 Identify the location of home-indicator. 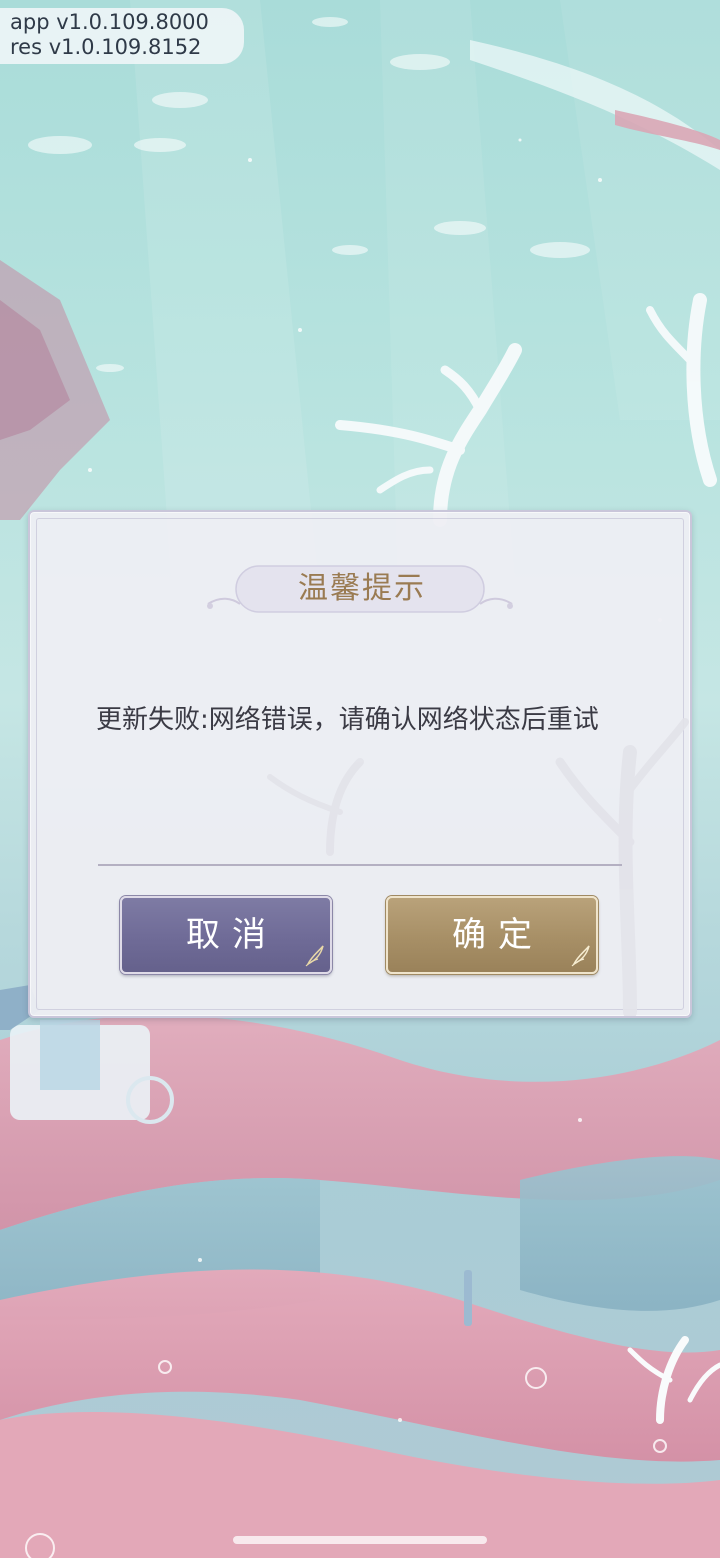
(360, 1540).